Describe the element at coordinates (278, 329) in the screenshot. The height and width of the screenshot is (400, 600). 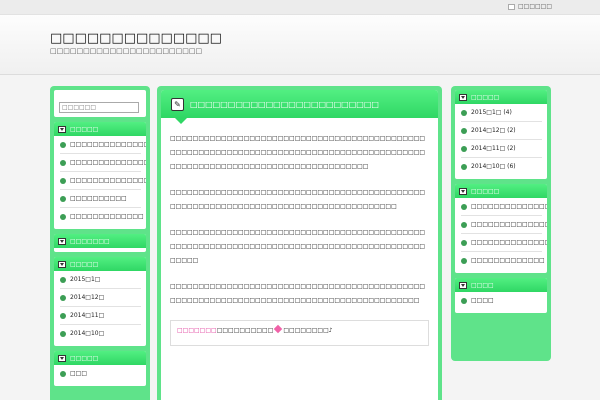
I see `diamond-icon` at that location.